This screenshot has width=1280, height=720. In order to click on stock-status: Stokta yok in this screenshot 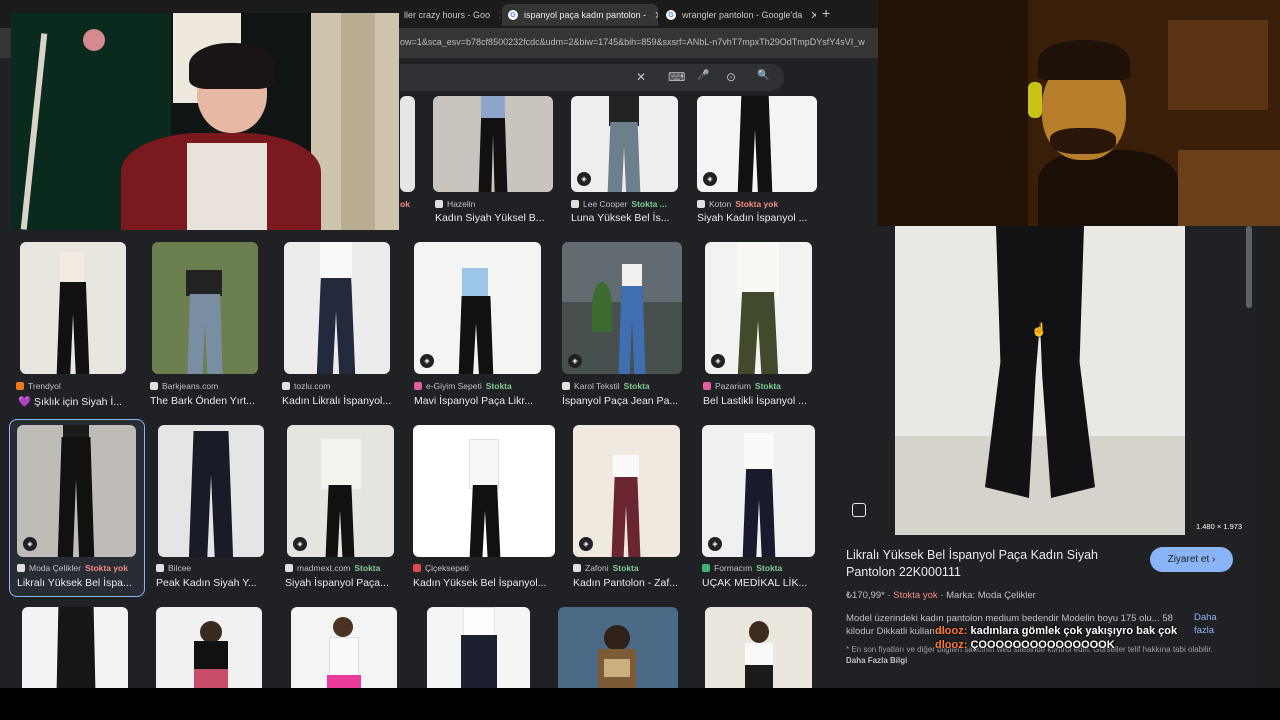, I will do `click(915, 595)`.